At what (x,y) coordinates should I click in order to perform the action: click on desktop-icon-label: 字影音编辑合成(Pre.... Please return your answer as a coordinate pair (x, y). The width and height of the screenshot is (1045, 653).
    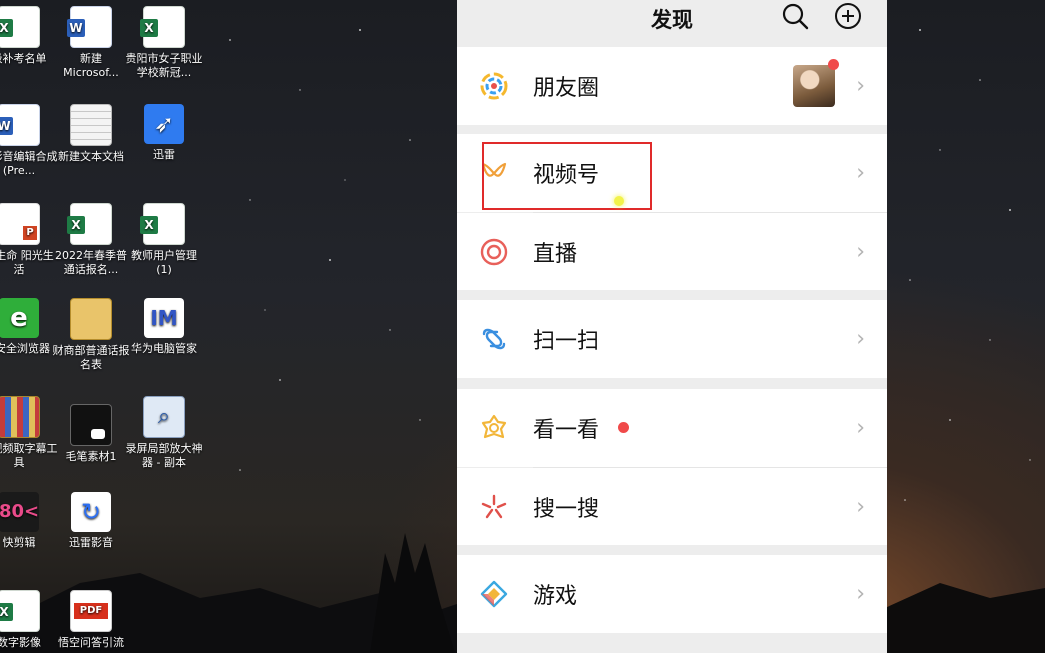
    Looking at the image, I should click on (29, 163).